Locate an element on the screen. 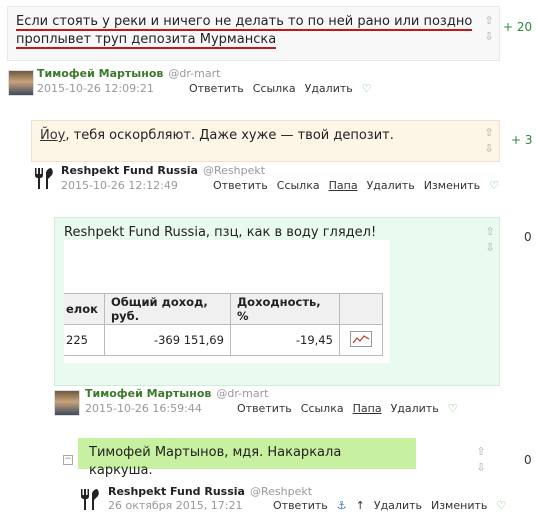 The image size is (537, 519). comment-3-author: Тимофей Мартынов @dr-mart is located at coordinates (176, 393).